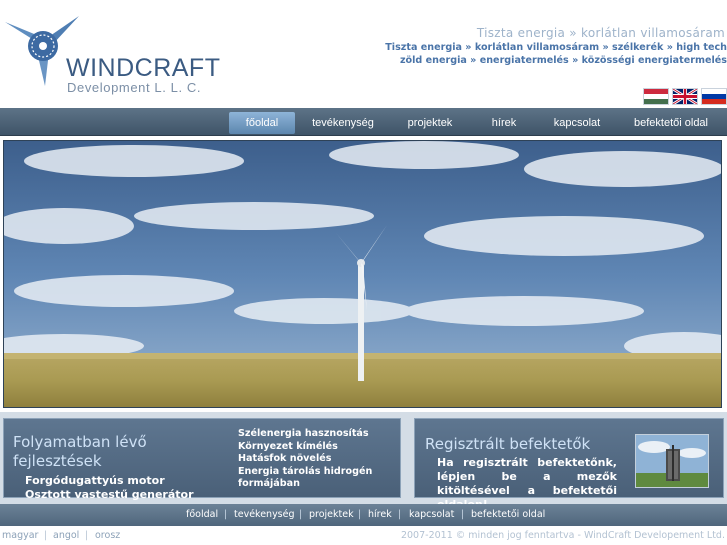 The image size is (727, 545). What do you see at coordinates (95, 480) in the screenshot?
I see `development-item: Forgódugattyús motor` at bounding box center [95, 480].